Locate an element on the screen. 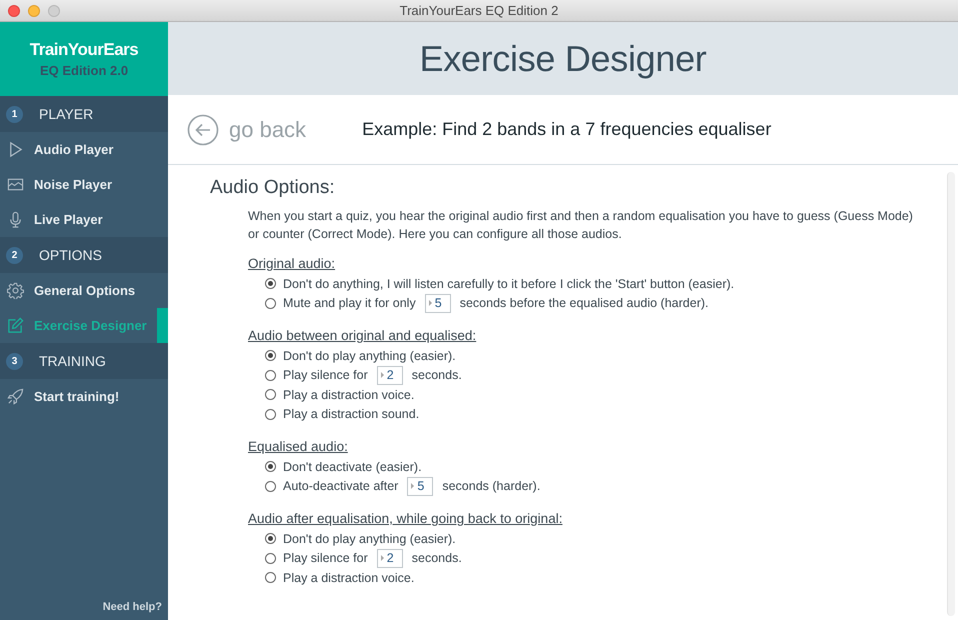  section-title: TRAINING is located at coordinates (72, 361).